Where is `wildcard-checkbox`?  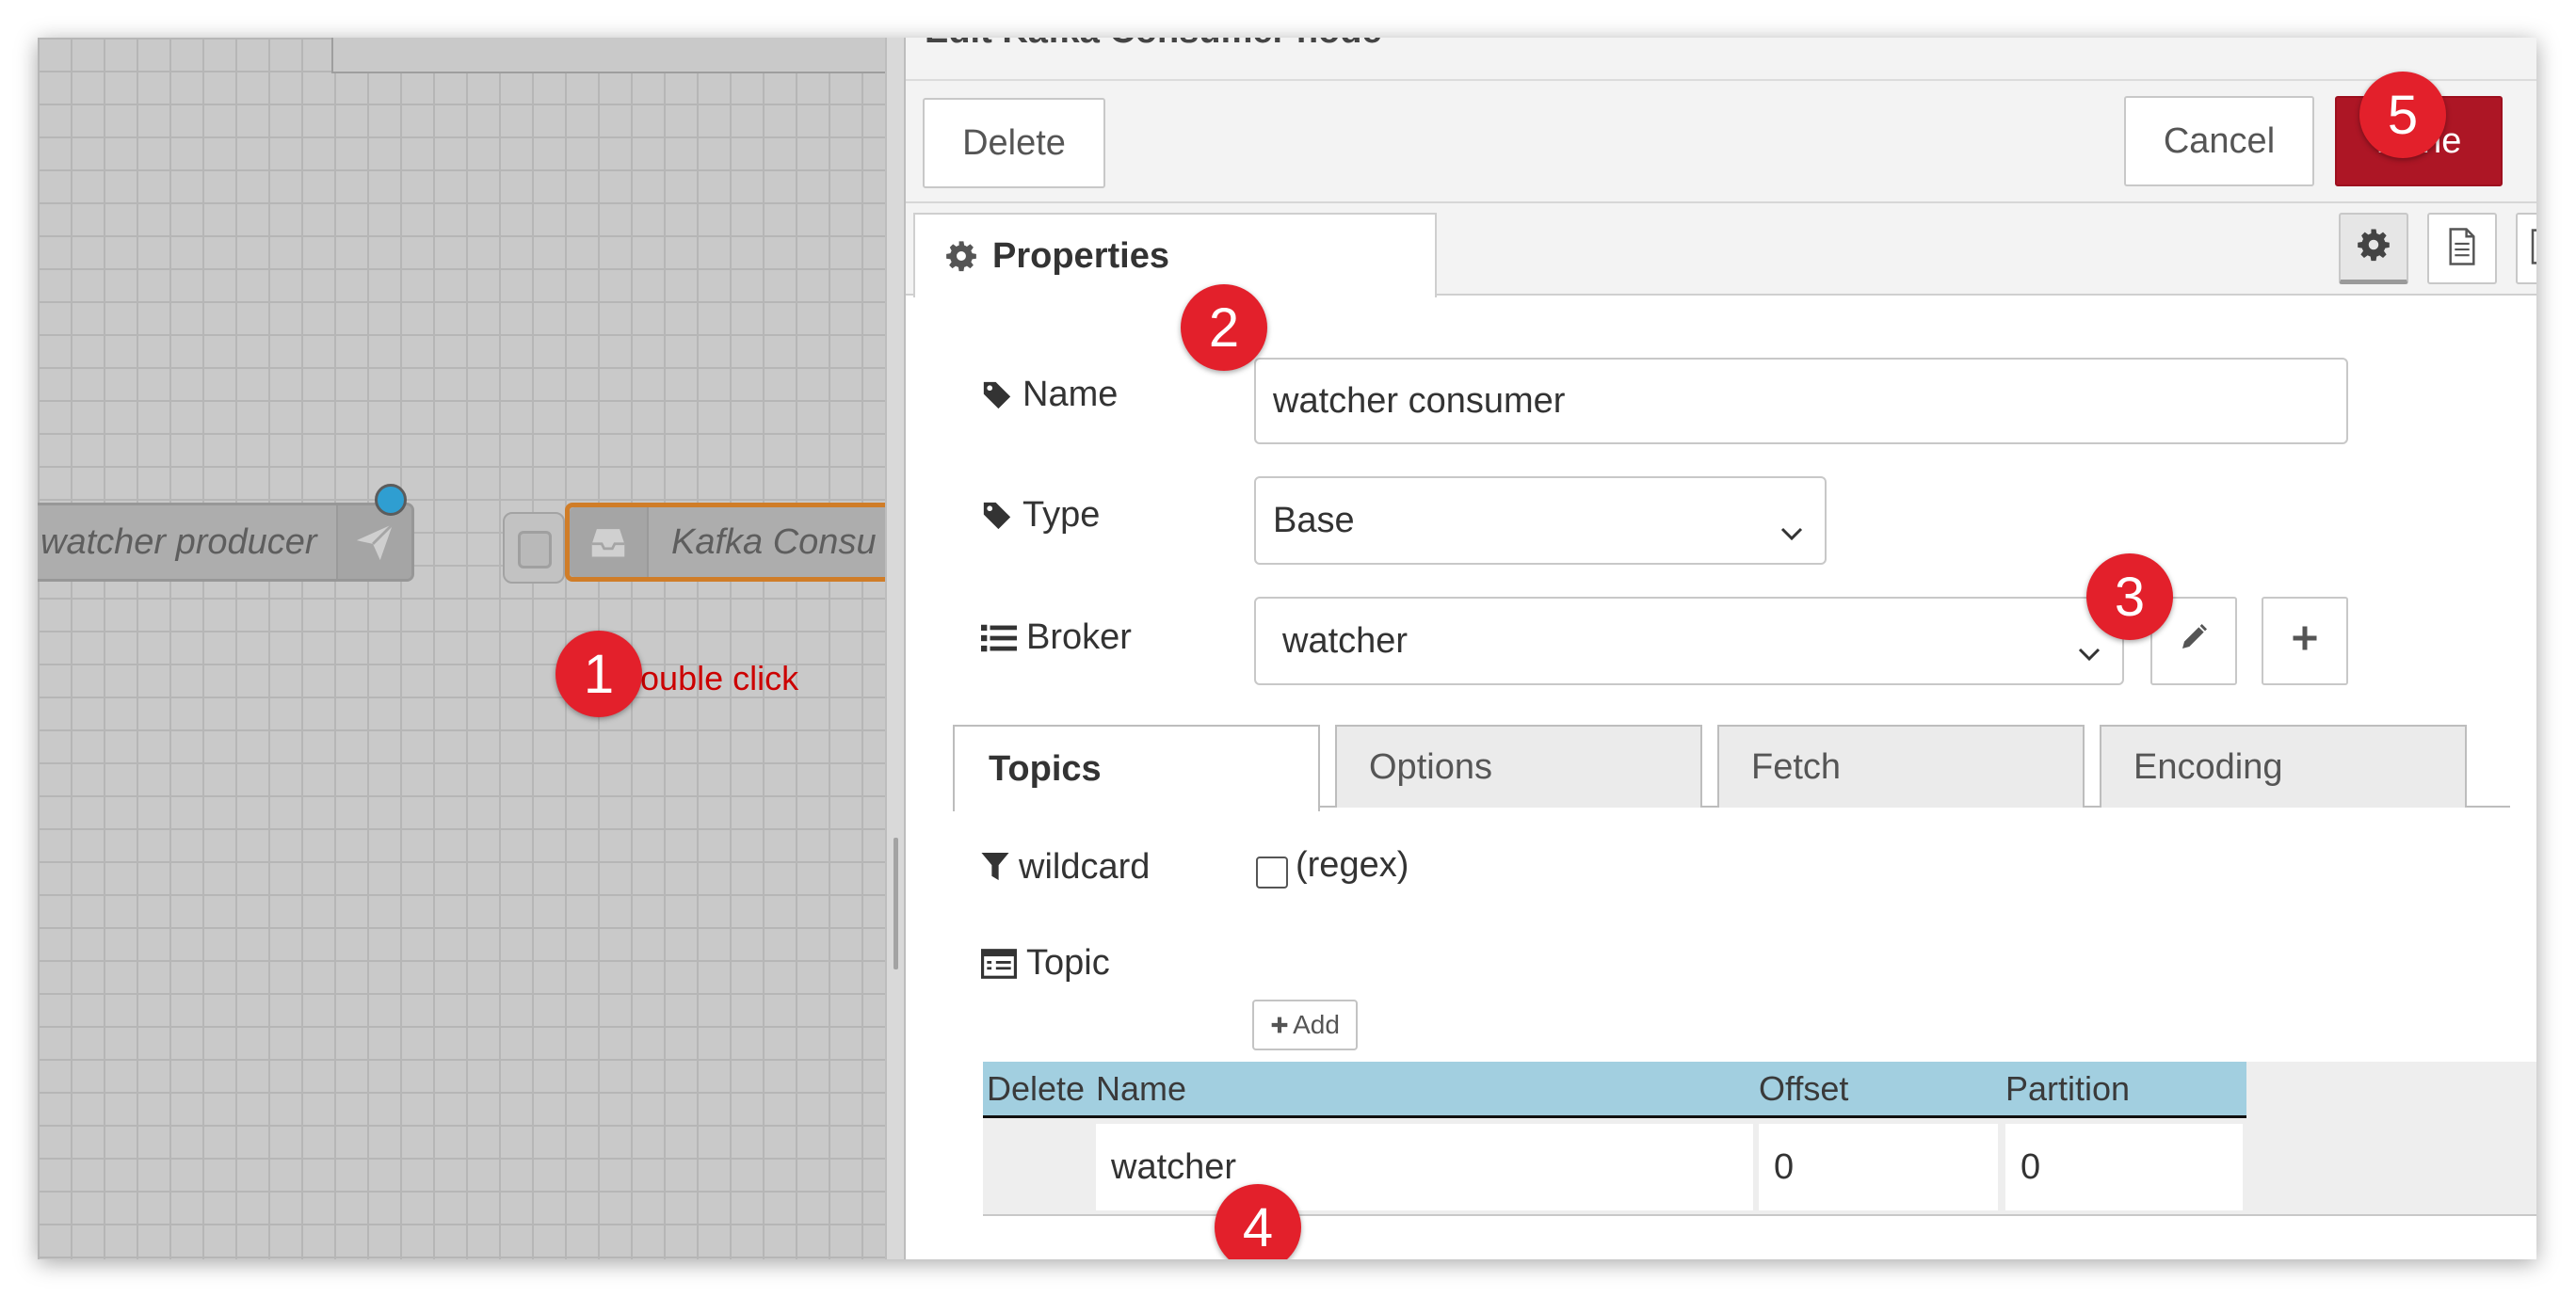
wildcard-checkbox is located at coordinates (1272, 873).